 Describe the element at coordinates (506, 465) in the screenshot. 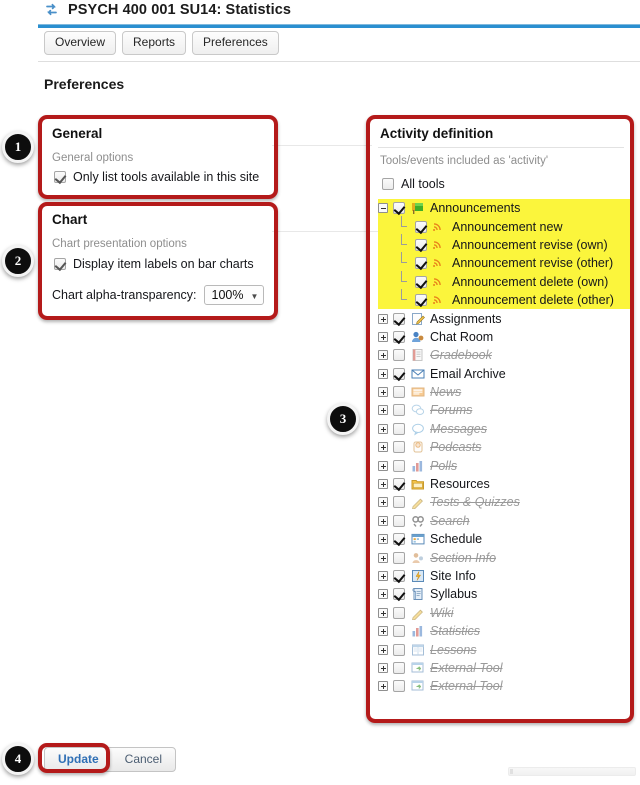

I see `tree-row: Polls` at that location.